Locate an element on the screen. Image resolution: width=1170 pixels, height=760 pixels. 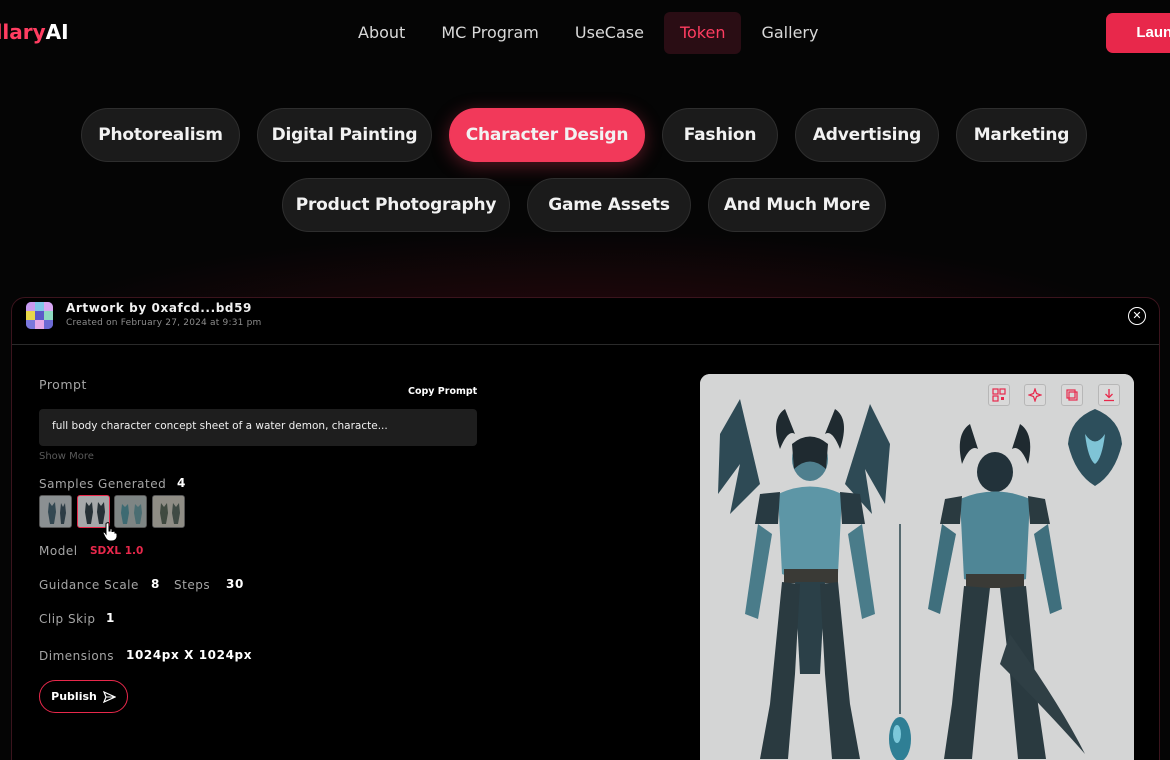
nav-gallery: Gallery is located at coordinates (789, 33).